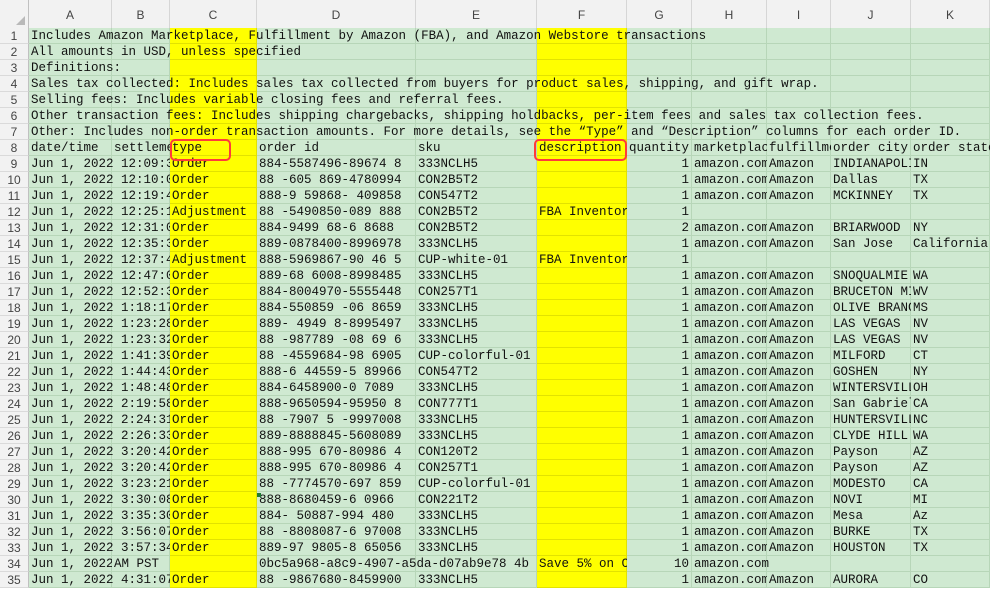 The image size is (990, 590). What do you see at coordinates (14, 340) in the screenshot?
I see `row-header: 20` at bounding box center [14, 340].